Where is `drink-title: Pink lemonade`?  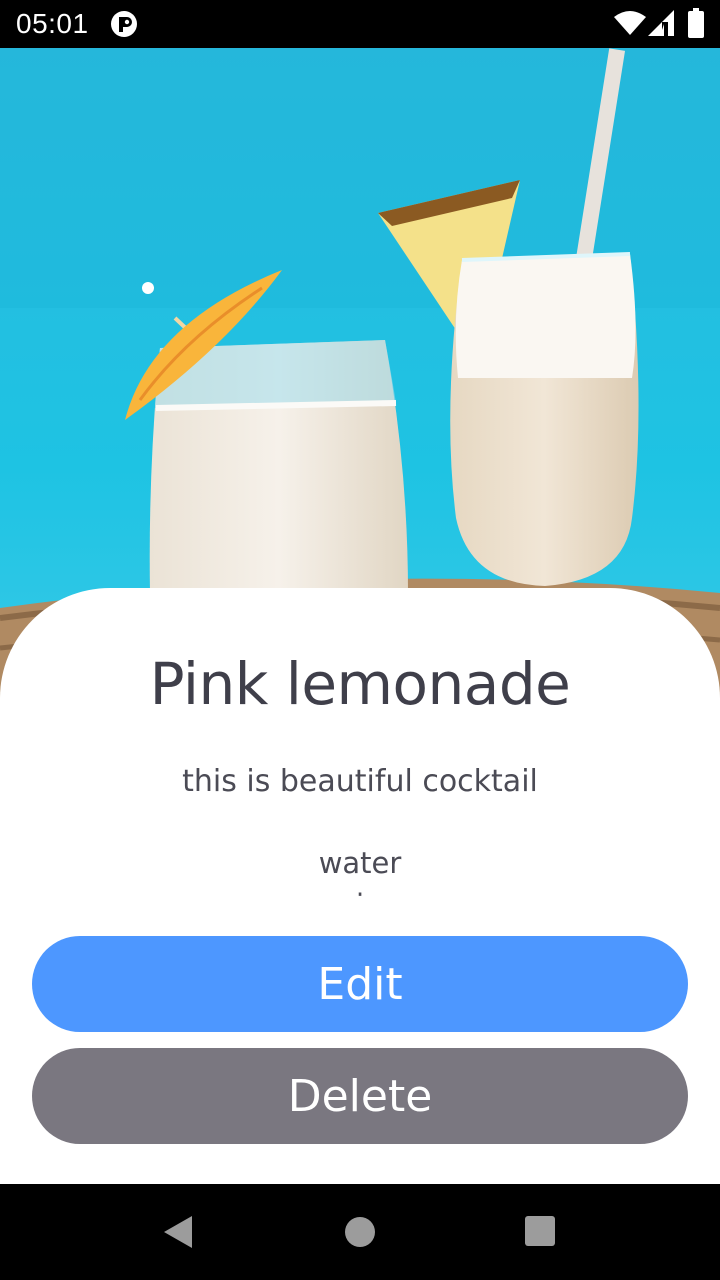
drink-title: Pink lemonade is located at coordinates (360, 684).